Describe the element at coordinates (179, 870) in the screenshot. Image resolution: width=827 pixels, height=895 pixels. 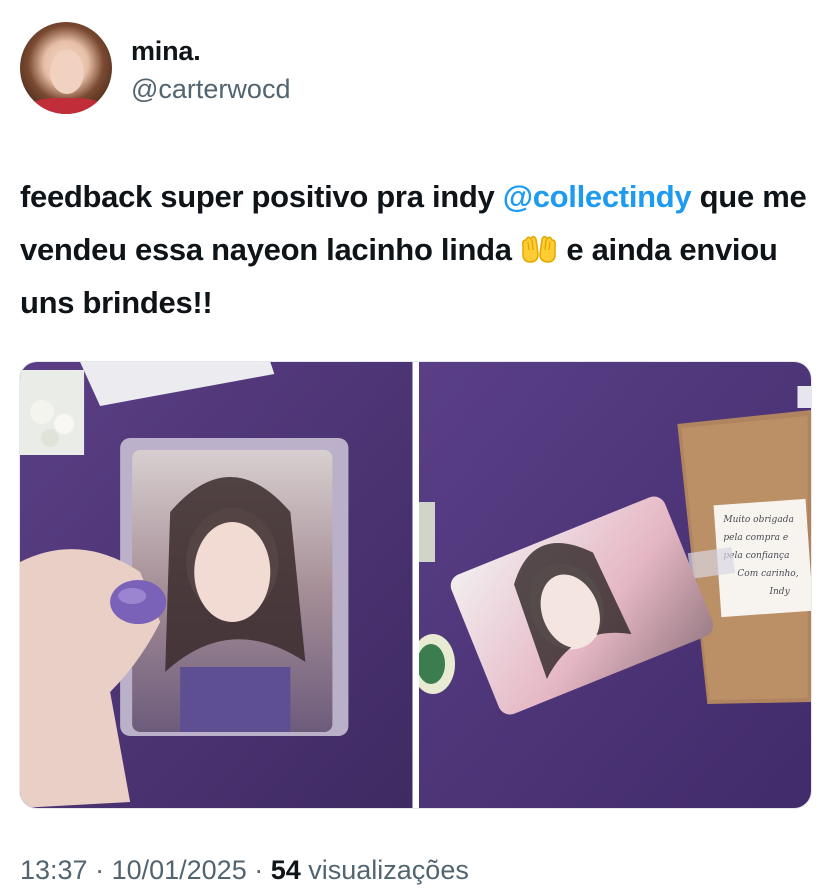
I see `tweet-date: 10/01/2025` at that location.